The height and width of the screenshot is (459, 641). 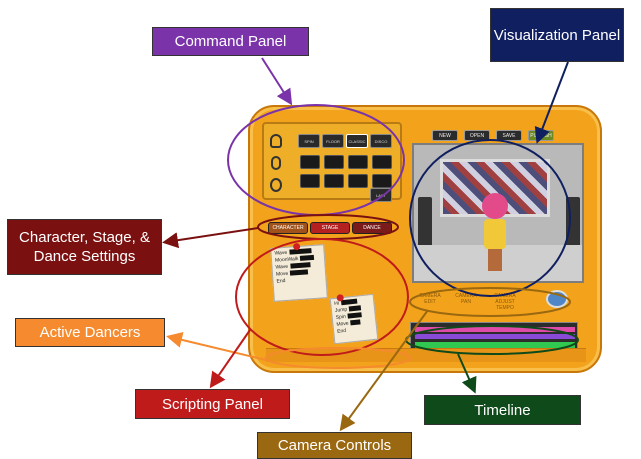 What do you see at coordinates (328, 227) in the screenshot?
I see `settings-highlight` at bounding box center [328, 227].